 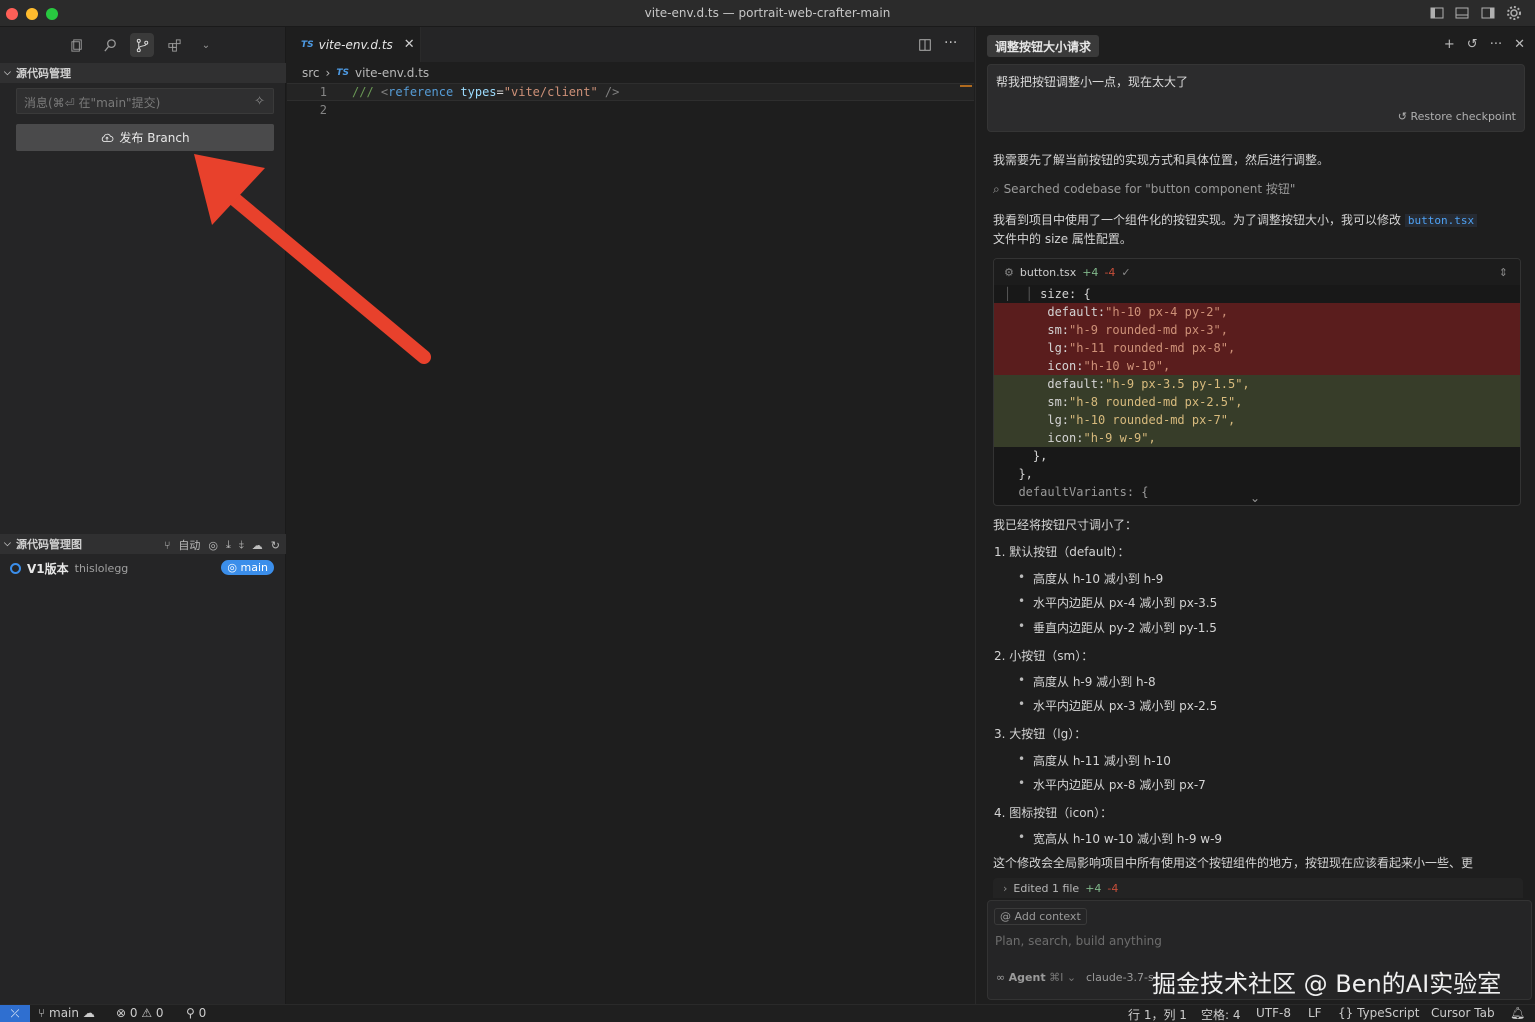 I want to click on bell-icon: 🔔︎, so click(x=1517, y=1013).